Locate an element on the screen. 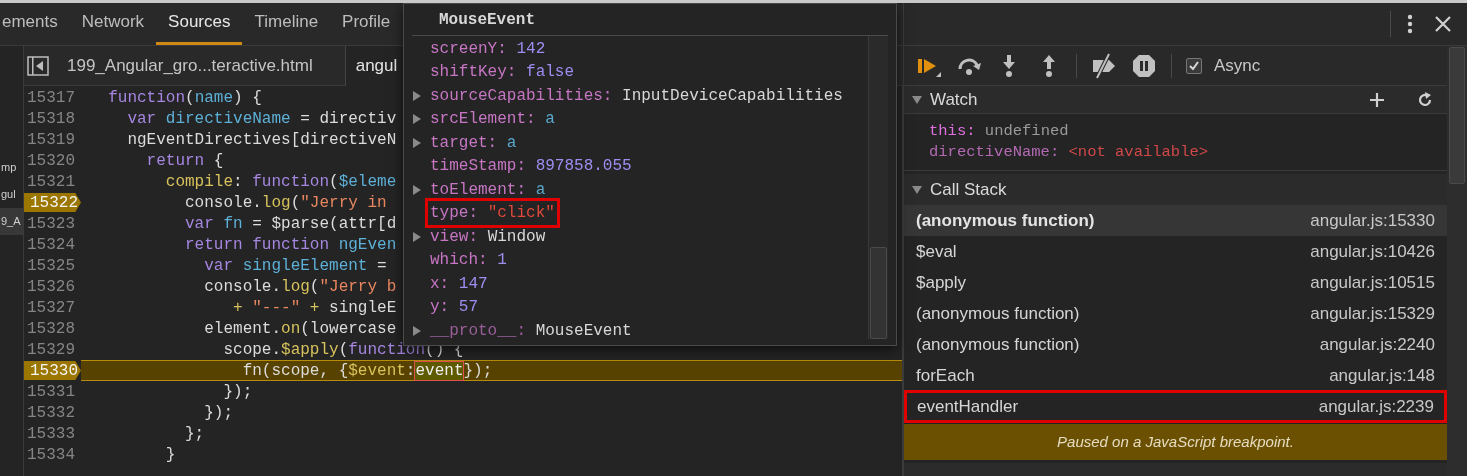 This screenshot has width=1467, height=476. line-number: 15327 is located at coordinates (51, 308).